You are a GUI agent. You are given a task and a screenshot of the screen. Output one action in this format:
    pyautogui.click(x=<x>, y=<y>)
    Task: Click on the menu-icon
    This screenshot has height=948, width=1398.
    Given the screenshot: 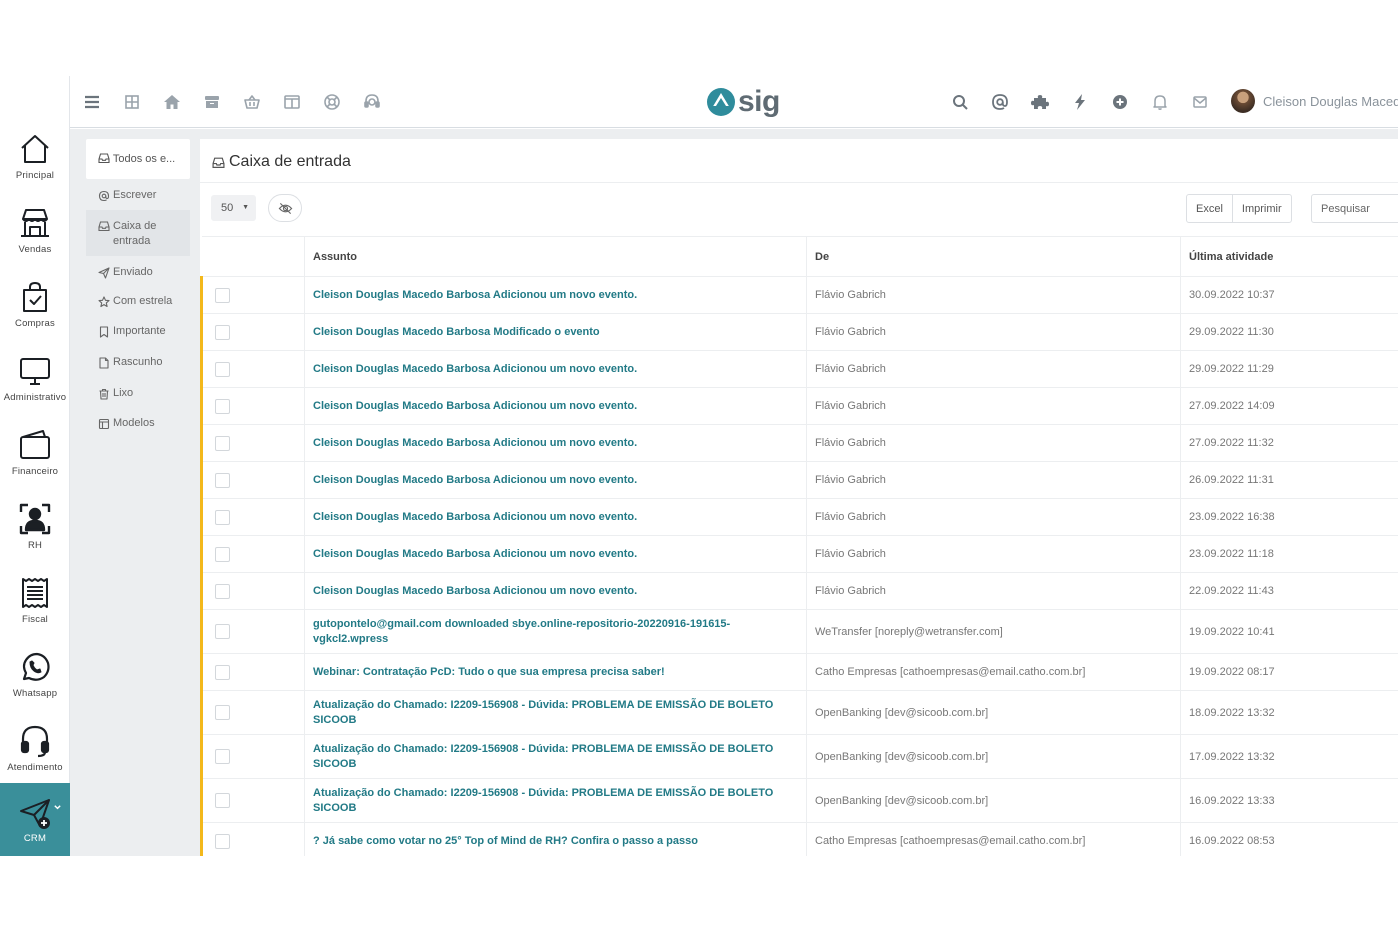 What is the action you would take?
    pyautogui.click(x=92, y=102)
    